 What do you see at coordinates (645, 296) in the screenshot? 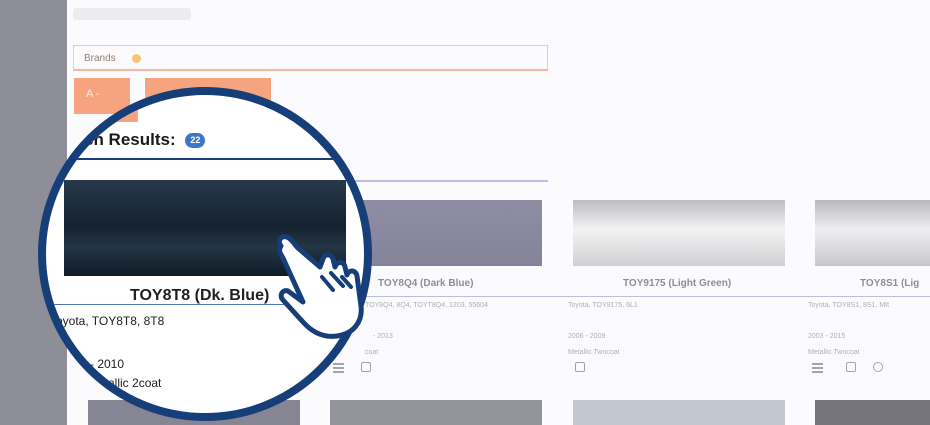
I see `card-divider` at bounding box center [645, 296].